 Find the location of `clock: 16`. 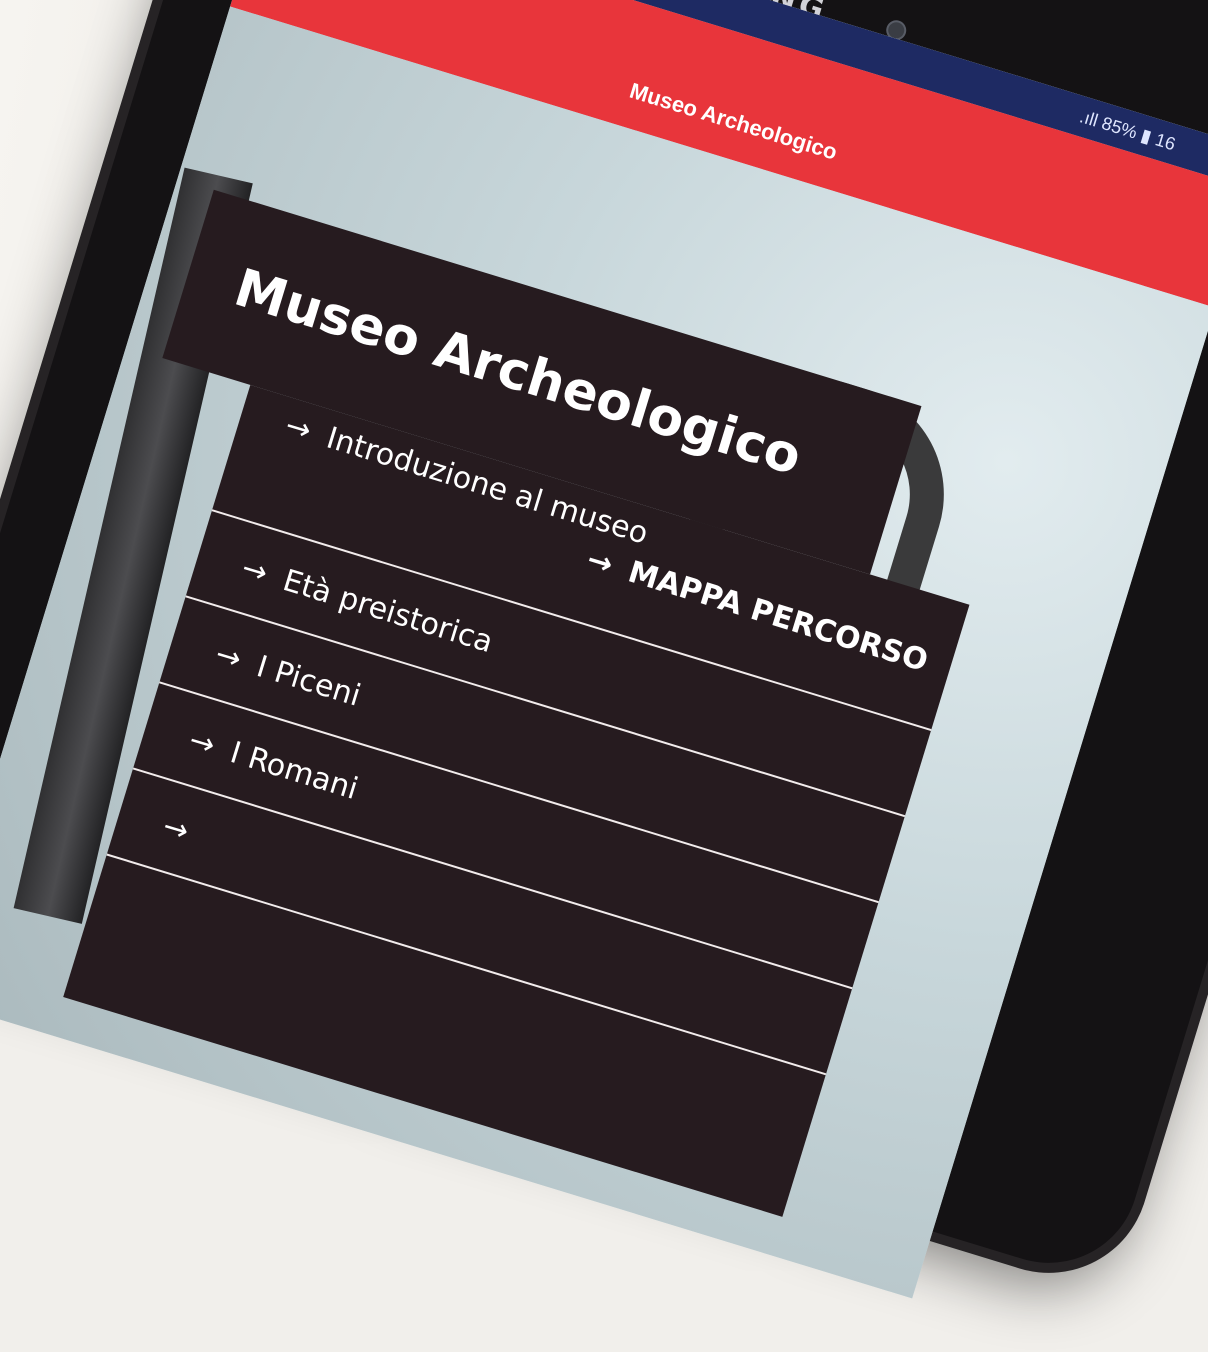

clock: 16 is located at coordinates (1165, 142).